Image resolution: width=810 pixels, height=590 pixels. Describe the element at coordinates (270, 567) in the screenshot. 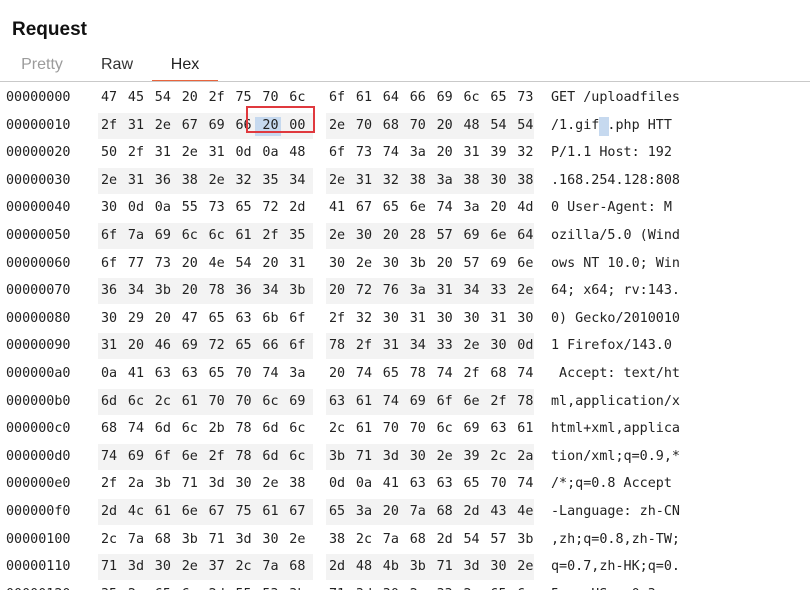

I see `hex-byte: 7a` at that location.